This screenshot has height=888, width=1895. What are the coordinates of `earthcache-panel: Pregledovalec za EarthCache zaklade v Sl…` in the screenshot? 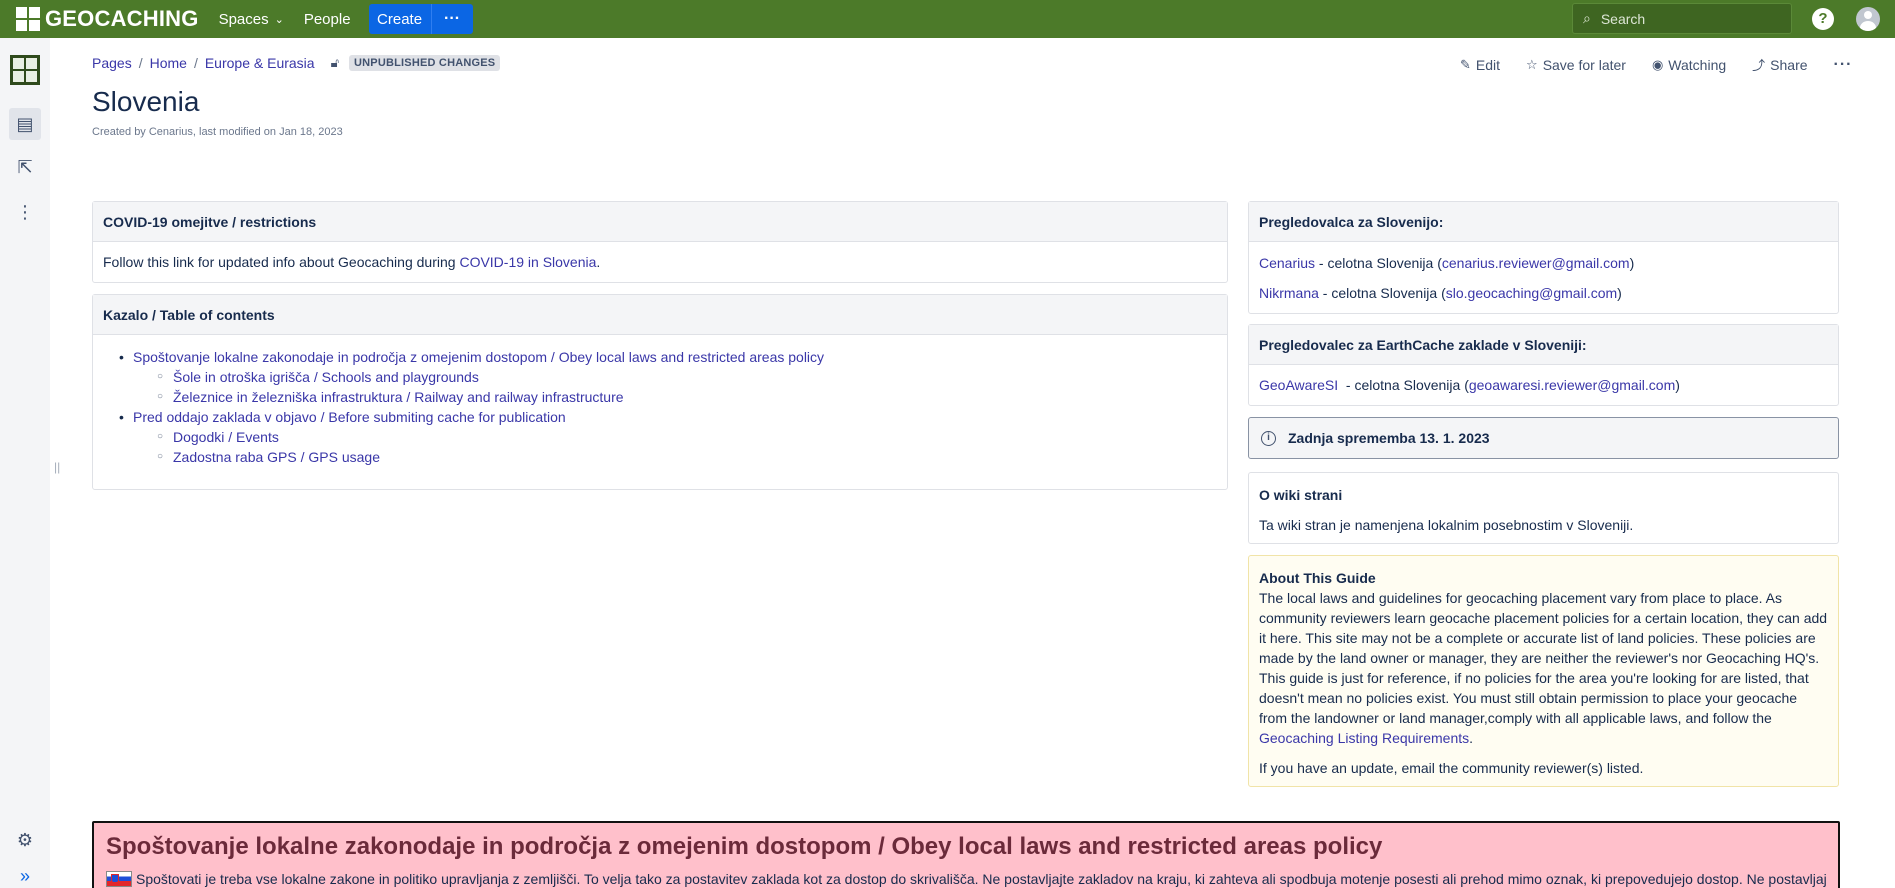 It's located at (1543, 365).